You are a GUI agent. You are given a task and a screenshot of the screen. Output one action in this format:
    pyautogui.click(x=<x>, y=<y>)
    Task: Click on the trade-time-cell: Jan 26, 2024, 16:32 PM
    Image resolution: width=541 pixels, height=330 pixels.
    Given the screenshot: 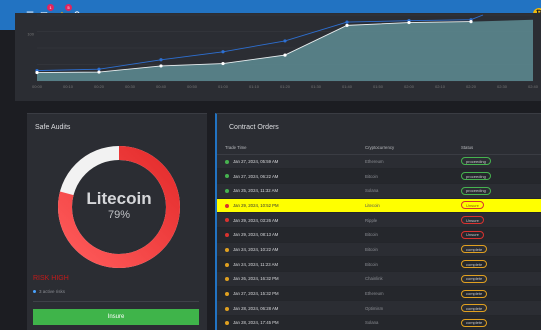 What is the action you would take?
    pyautogui.click(x=287, y=279)
    